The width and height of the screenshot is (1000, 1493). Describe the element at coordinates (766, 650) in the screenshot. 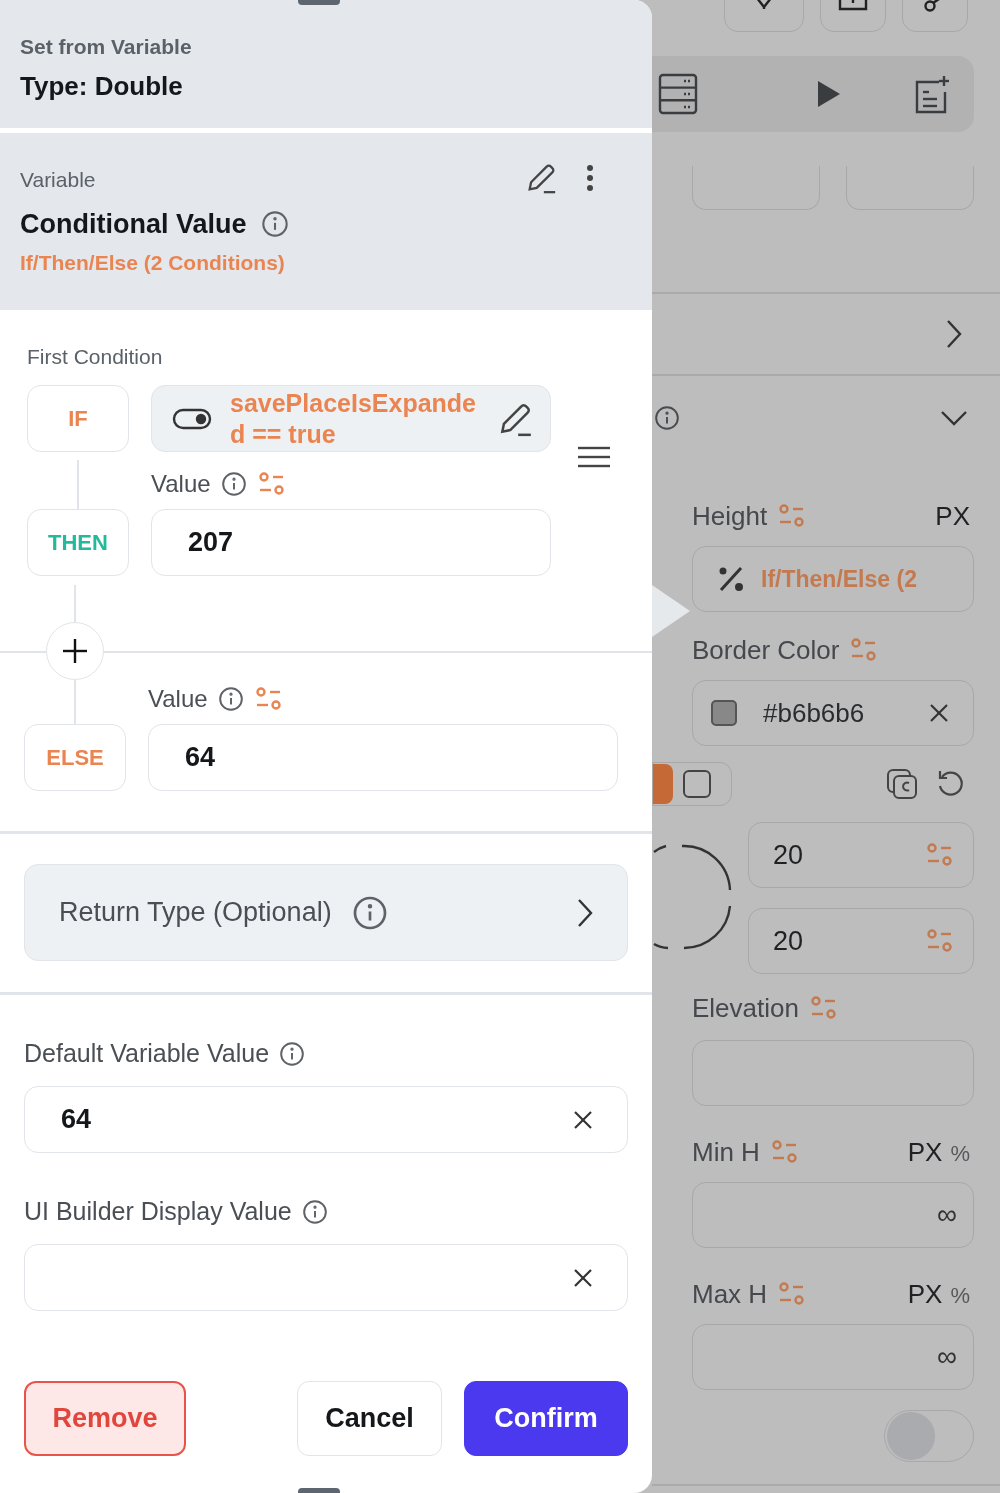

I see `field-label: Border Color` at that location.